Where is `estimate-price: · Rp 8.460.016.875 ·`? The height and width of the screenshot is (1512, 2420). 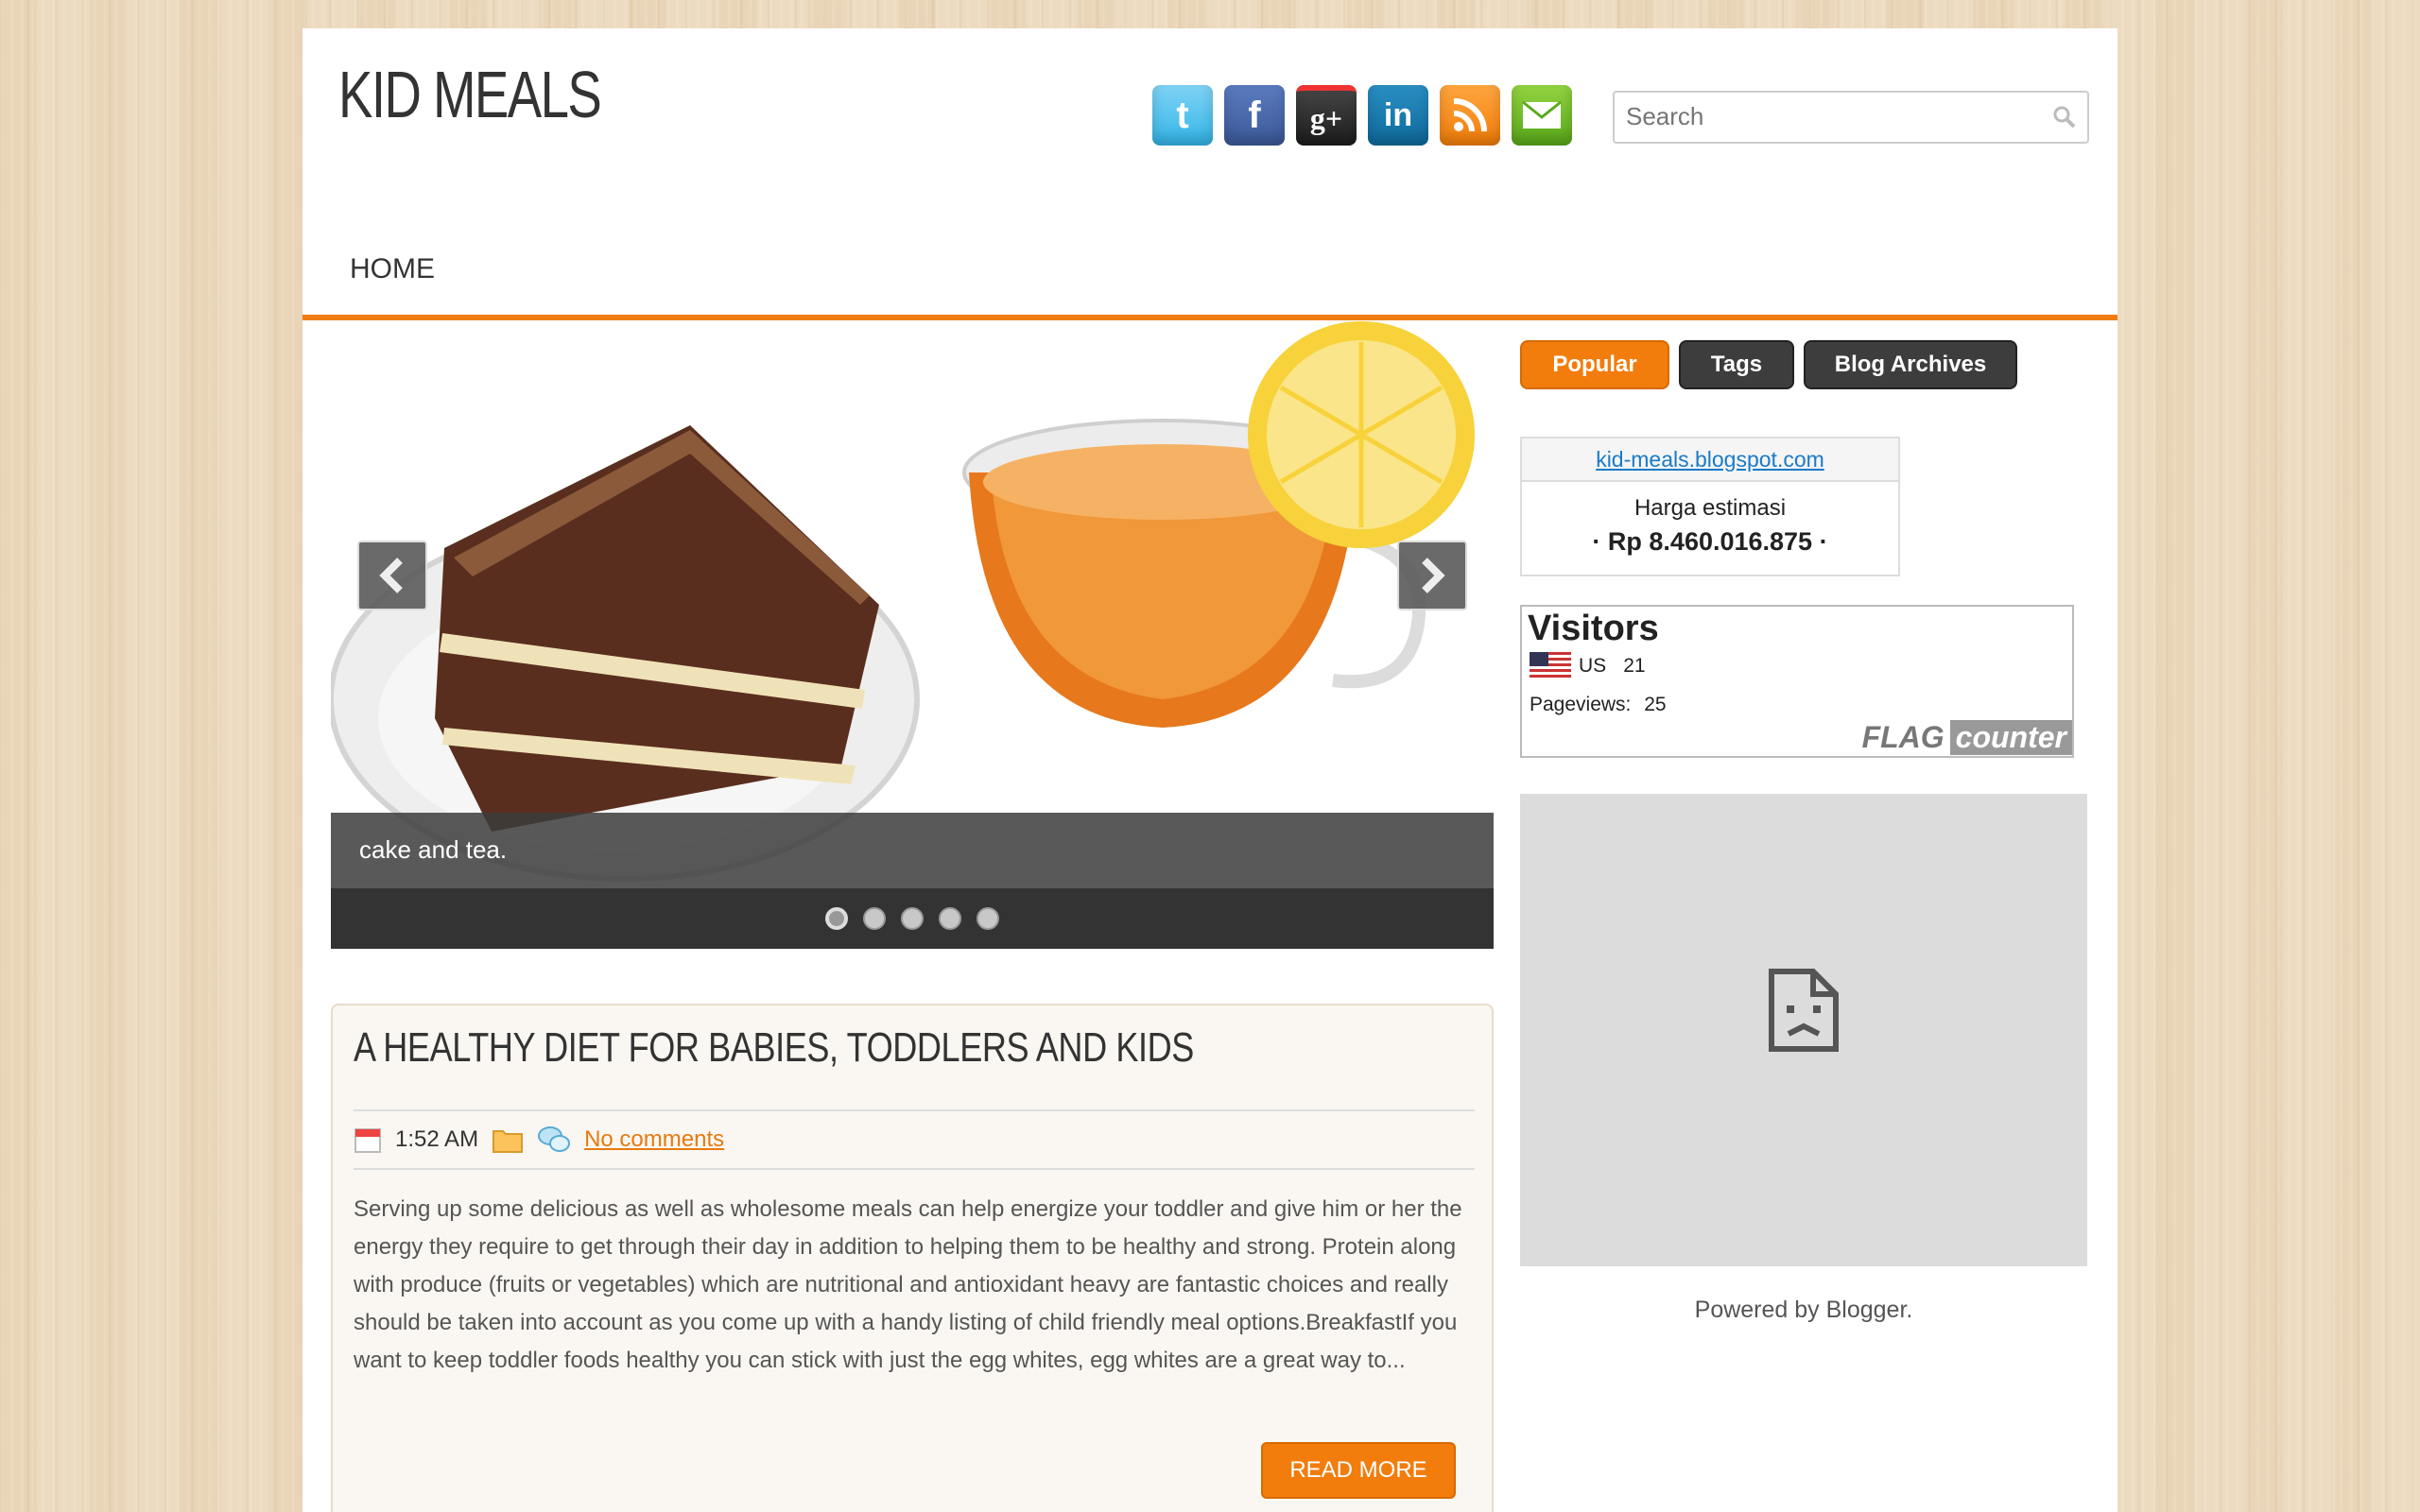 estimate-price: · Rp 8.460.016.875 · is located at coordinates (1710, 541).